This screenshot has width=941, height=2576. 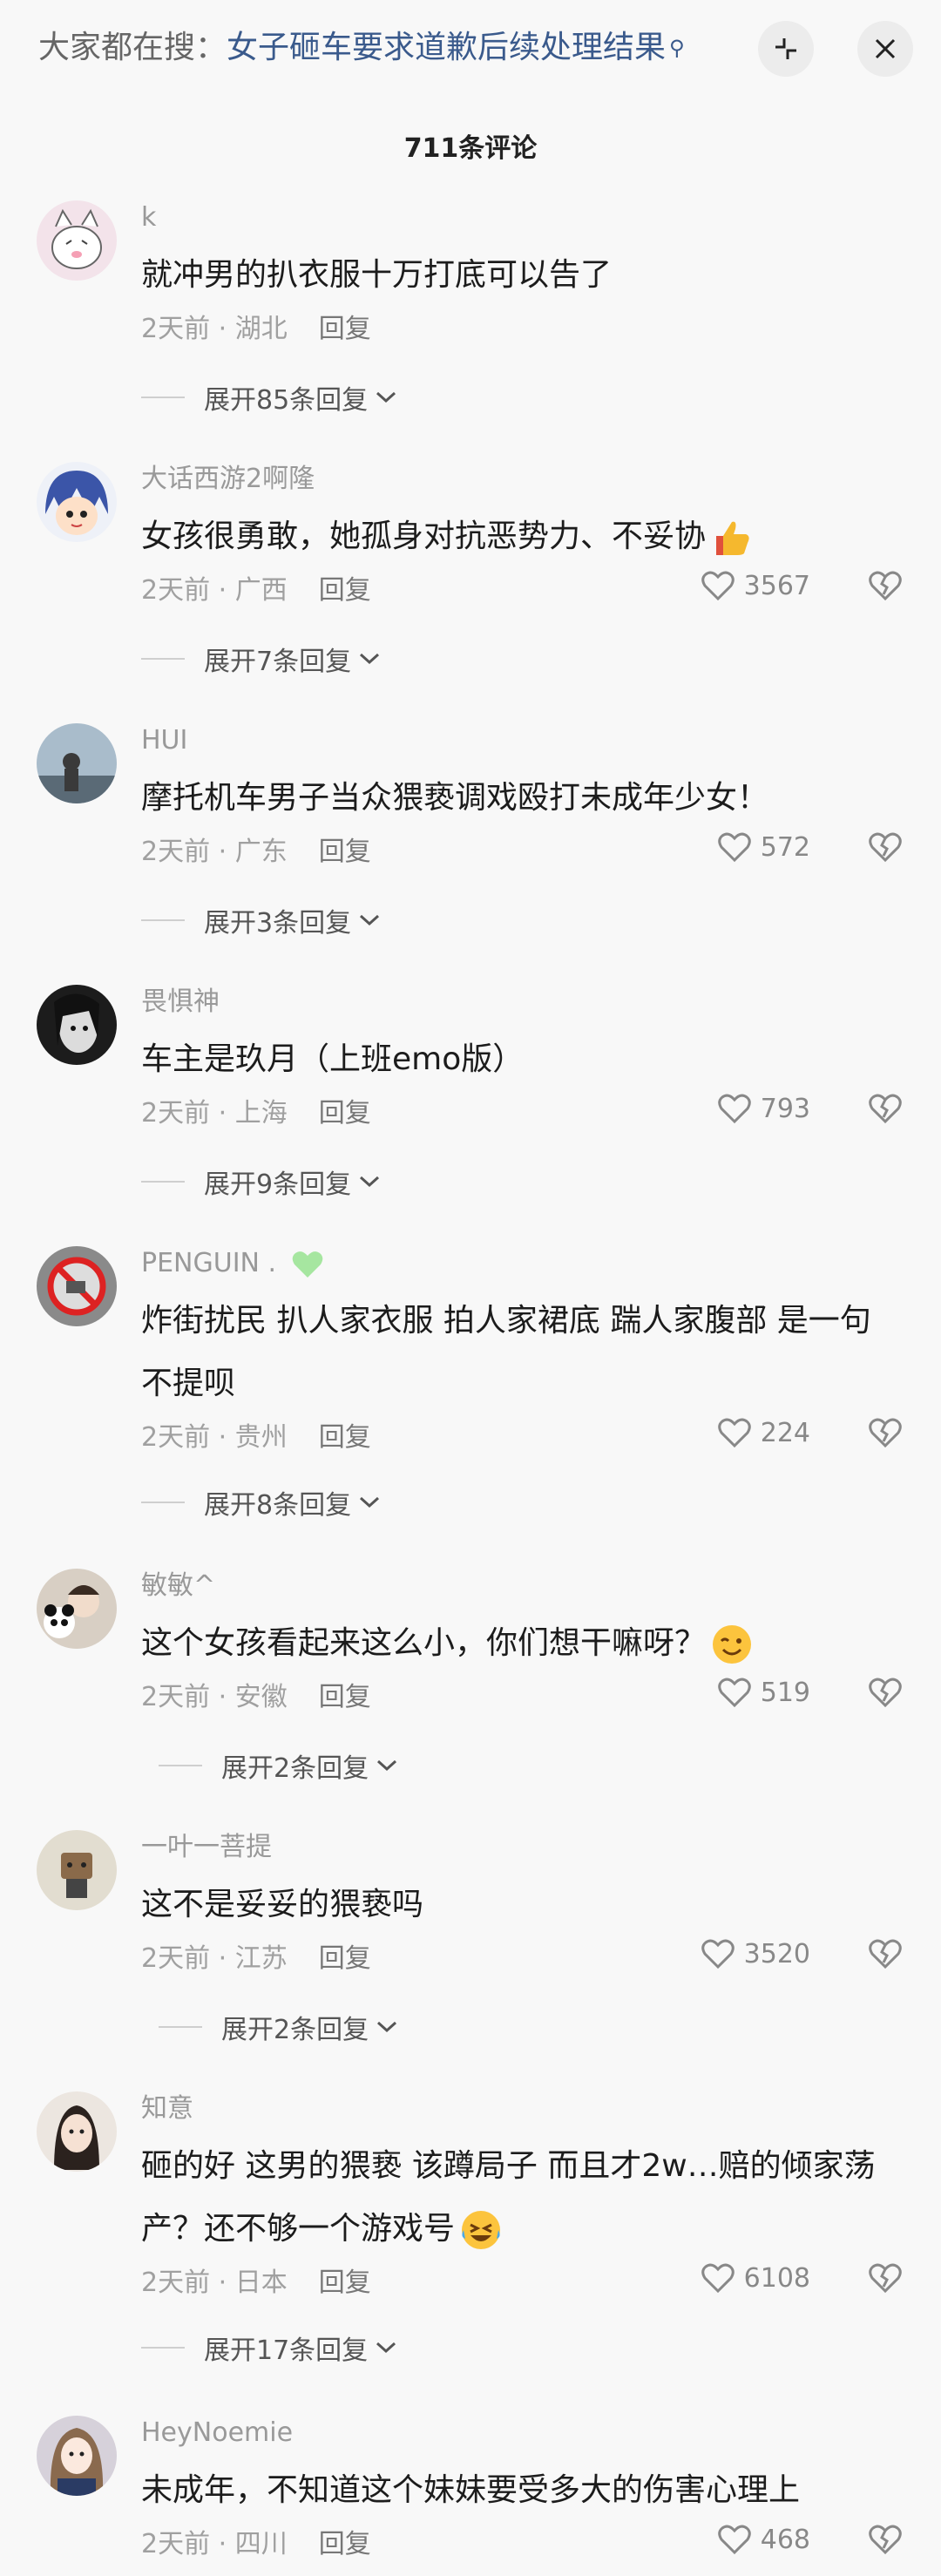 I want to click on expand-replies: 展开9条回复, so click(x=261, y=1182).